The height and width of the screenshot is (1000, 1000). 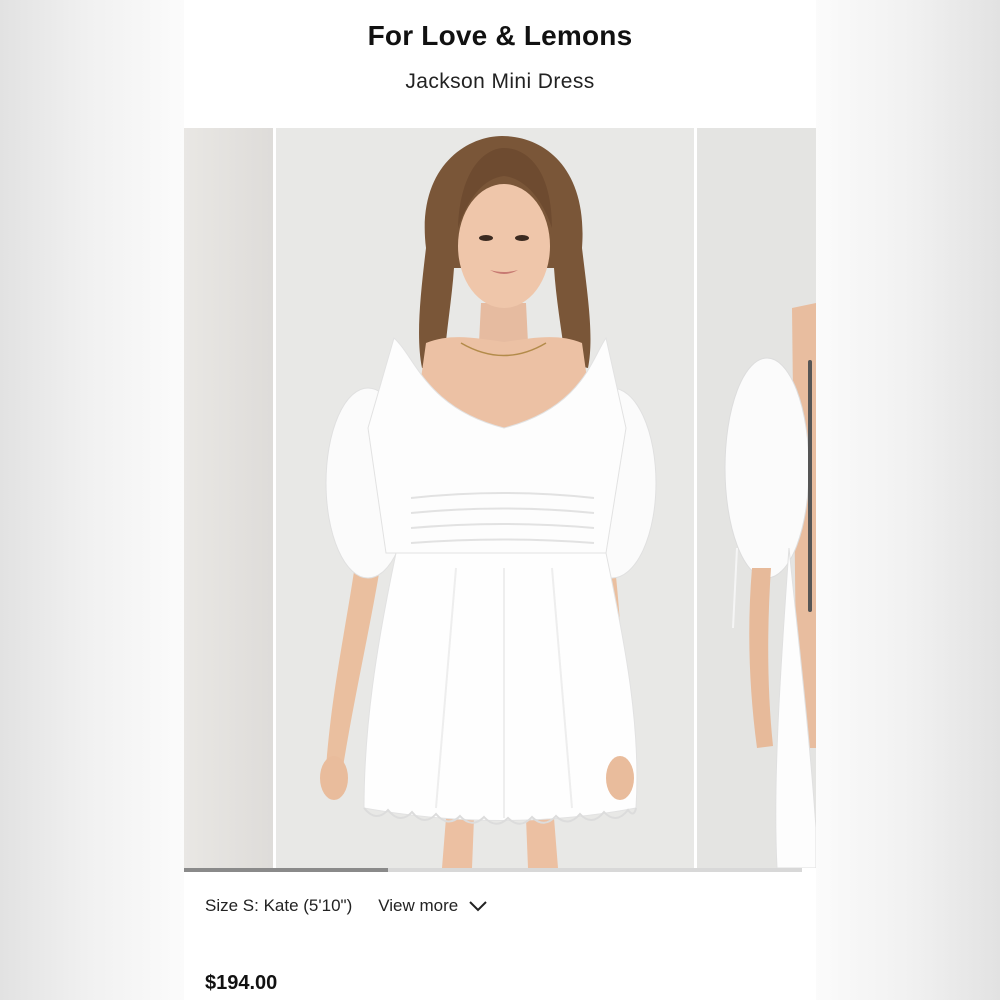 What do you see at coordinates (241, 983) in the screenshot?
I see `product-price: $194.00` at bounding box center [241, 983].